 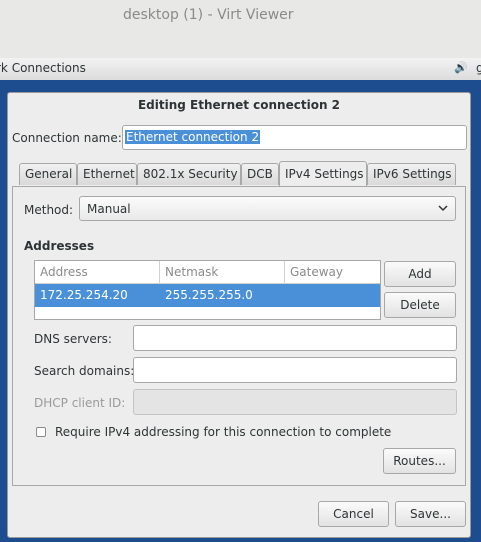 I want to click on column-header-netmask: Netmask, so click(x=222, y=272).